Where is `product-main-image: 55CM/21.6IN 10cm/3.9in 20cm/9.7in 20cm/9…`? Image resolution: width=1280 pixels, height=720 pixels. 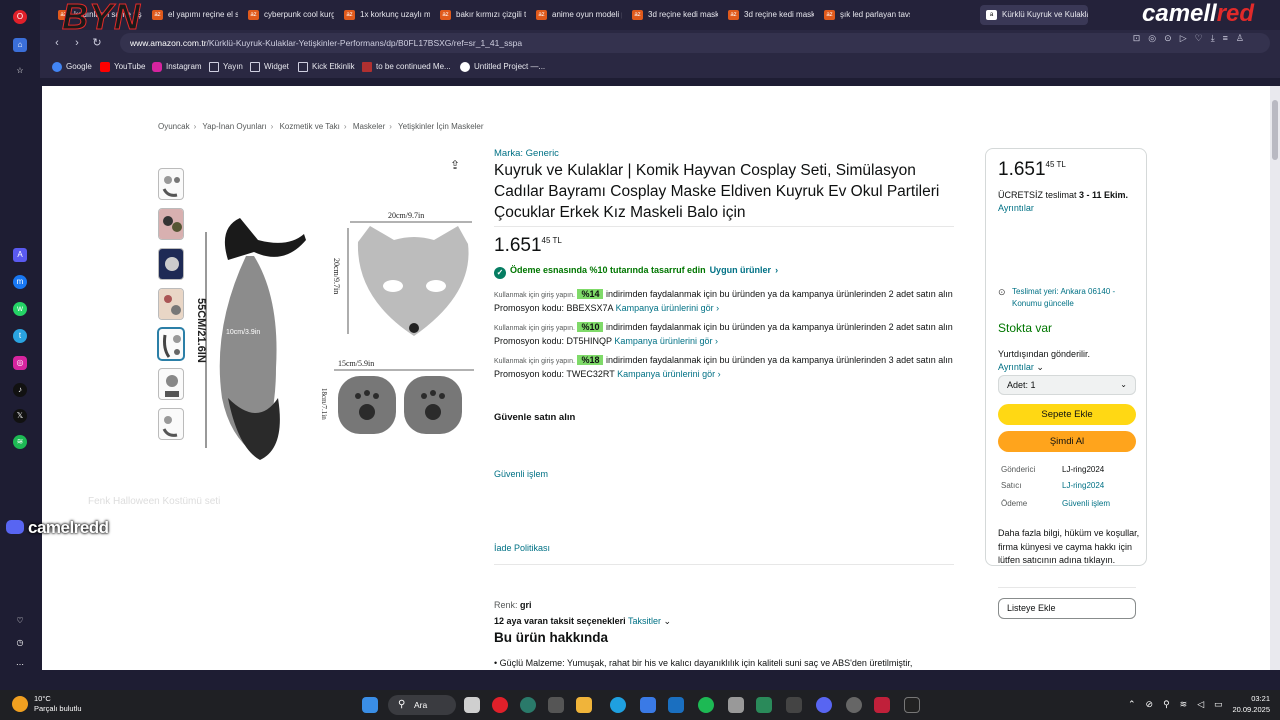 product-main-image: 55CM/21.6IN 10cm/3.9in 20cm/9.7in 20cm/9… is located at coordinates (331, 334).